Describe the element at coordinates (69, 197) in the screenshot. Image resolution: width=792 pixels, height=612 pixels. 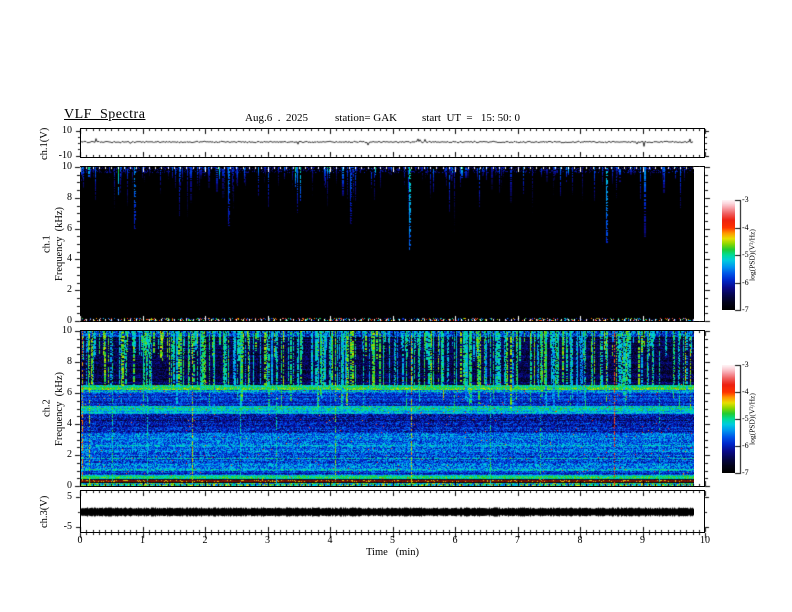
I see `ch1-freq-tick-label: 8` at that location.